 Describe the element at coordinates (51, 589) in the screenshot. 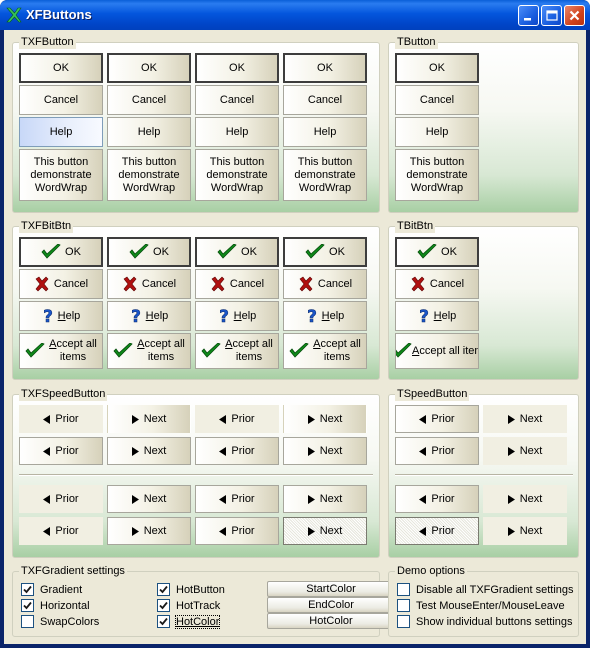

I see `gradient-checkbox: Gradient` at that location.